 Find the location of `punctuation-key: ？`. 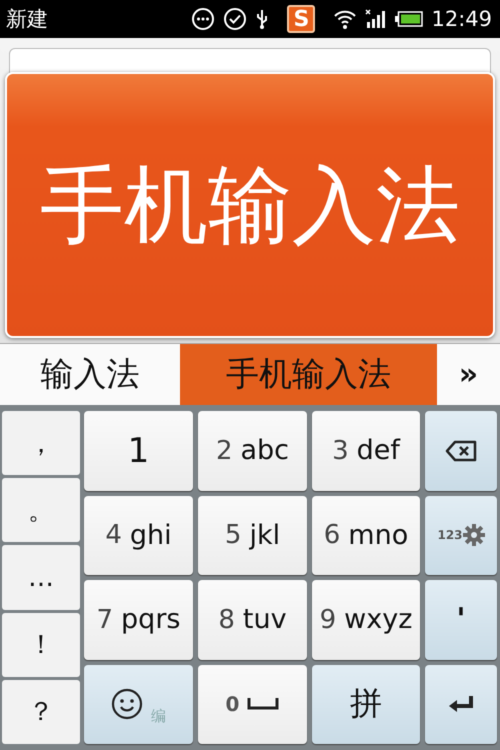

punctuation-key: ？ is located at coordinates (41, 712).